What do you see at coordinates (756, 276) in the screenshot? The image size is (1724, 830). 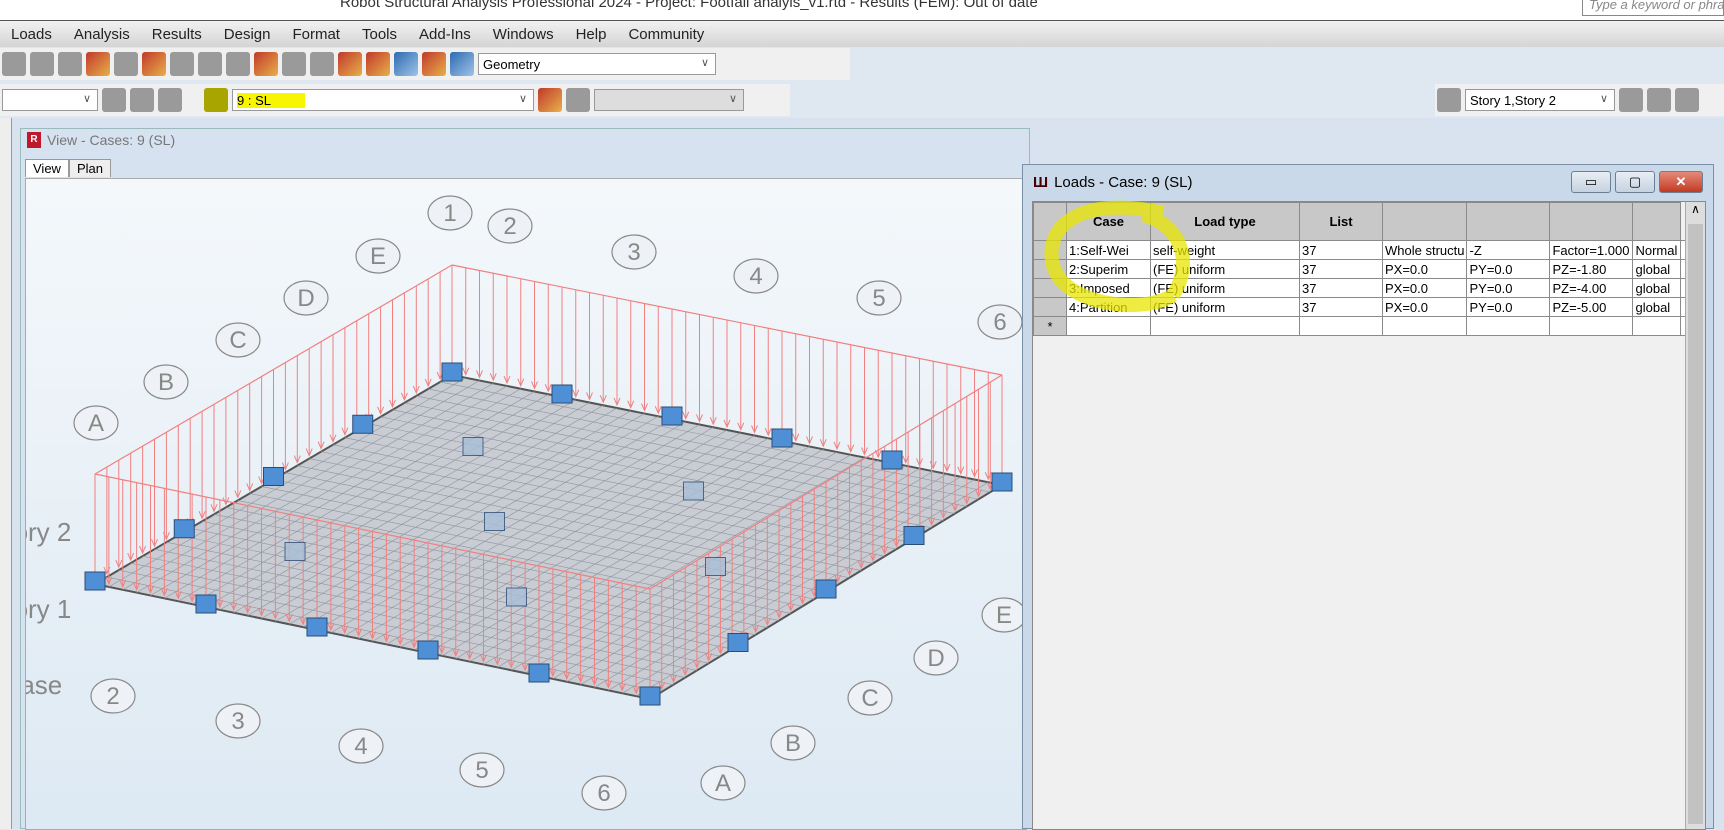 I see `axis-bubble-4: 4` at bounding box center [756, 276].